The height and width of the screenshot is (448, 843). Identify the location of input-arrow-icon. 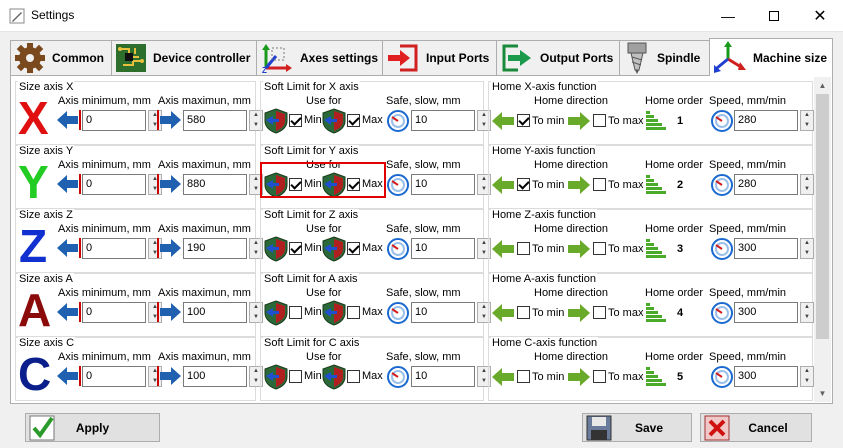
(403, 58).